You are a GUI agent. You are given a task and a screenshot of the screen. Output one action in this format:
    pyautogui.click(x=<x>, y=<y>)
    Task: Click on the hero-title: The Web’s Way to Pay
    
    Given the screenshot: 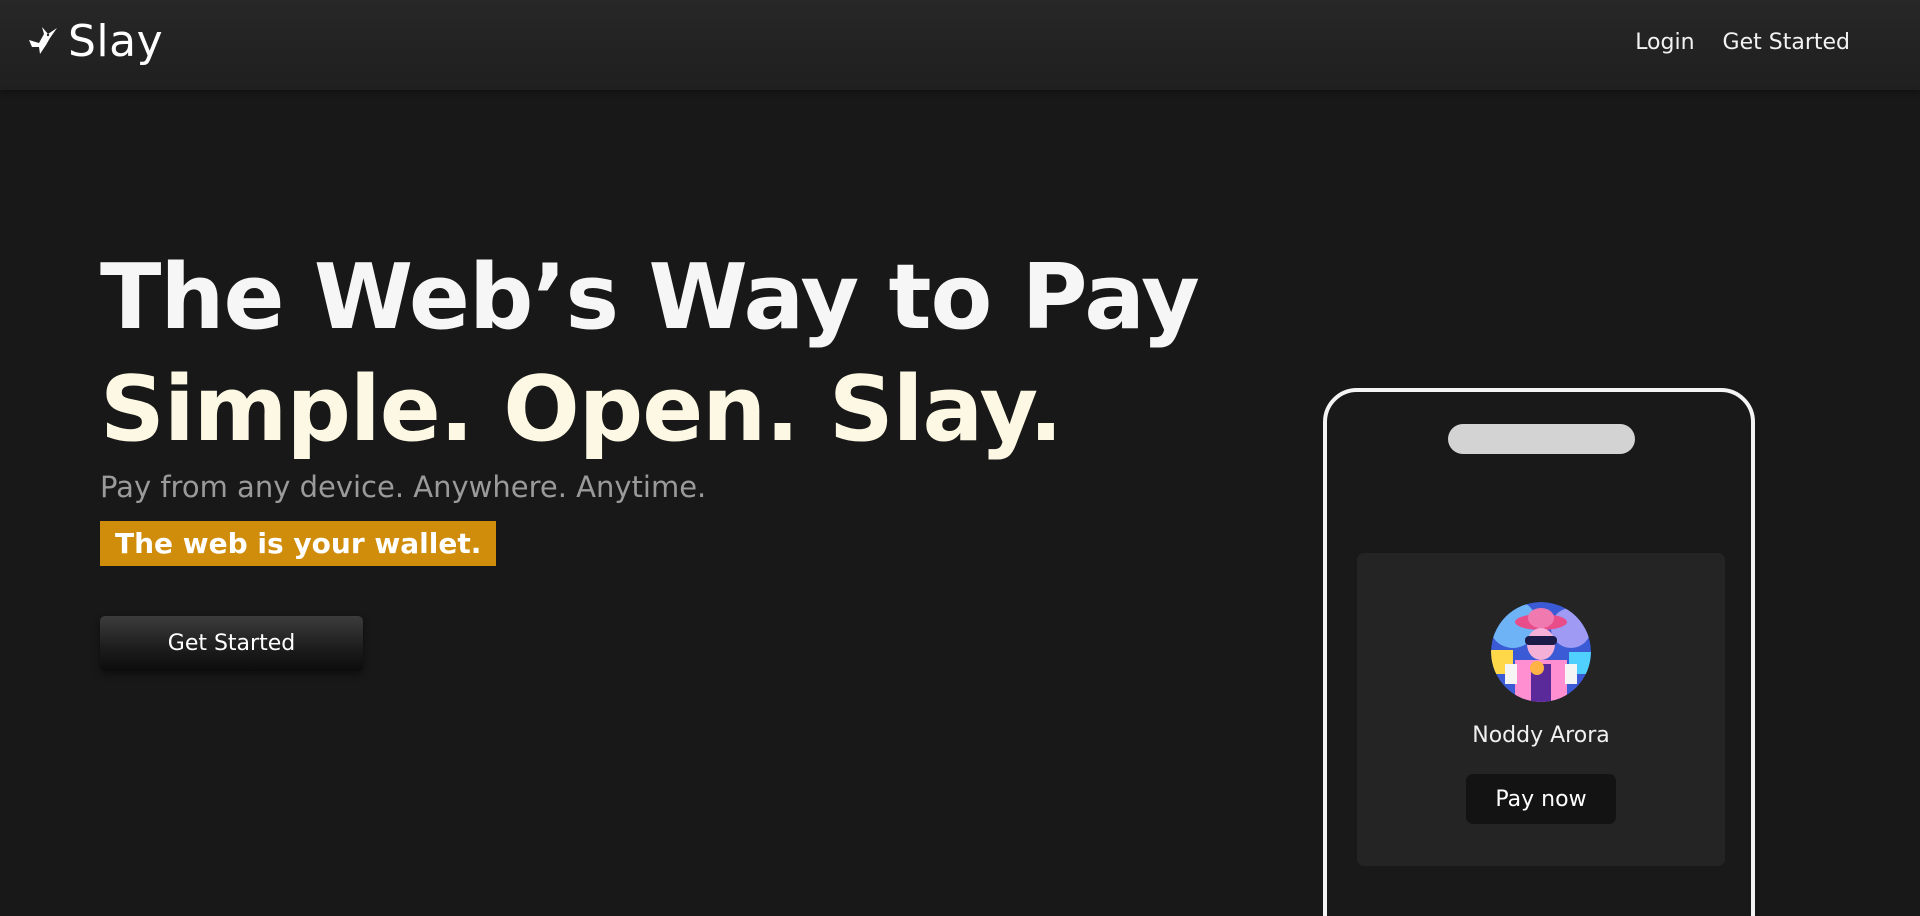 What is the action you would take?
    pyautogui.click(x=650, y=297)
    